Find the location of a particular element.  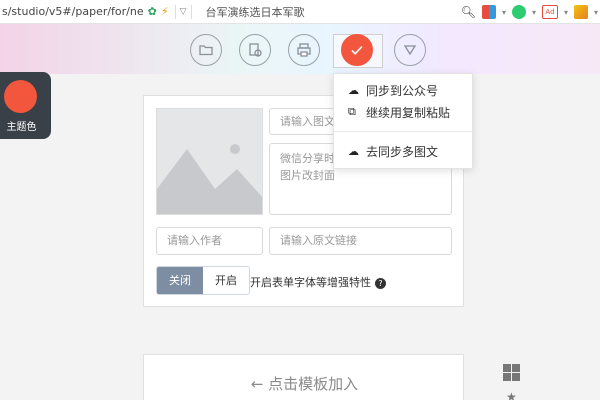

extension-bar: 🔍︎ ▾ ▾ Ad ▾ ▾ is located at coordinates (530, 12).